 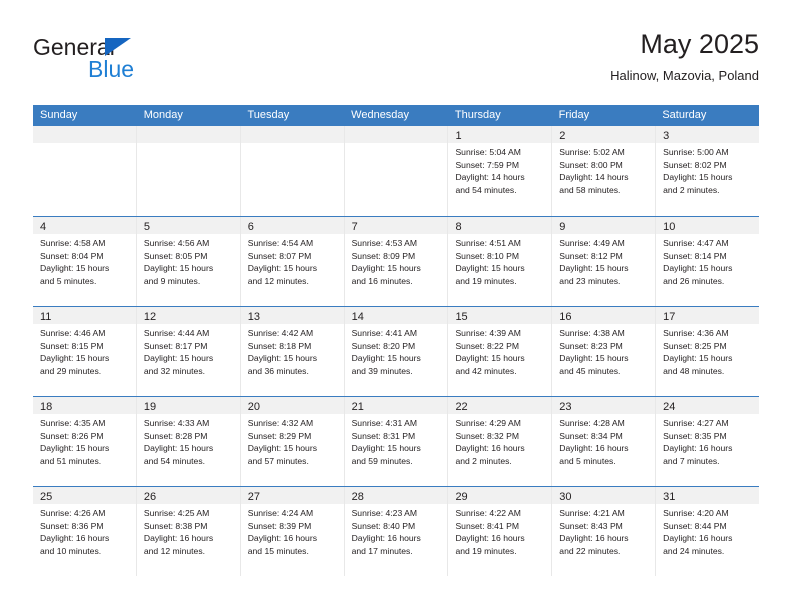 What do you see at coordinates (278, 460) in the screenshot?
I see `day-detail-line: and 57 minutes.` at bounding box center [278, 460].